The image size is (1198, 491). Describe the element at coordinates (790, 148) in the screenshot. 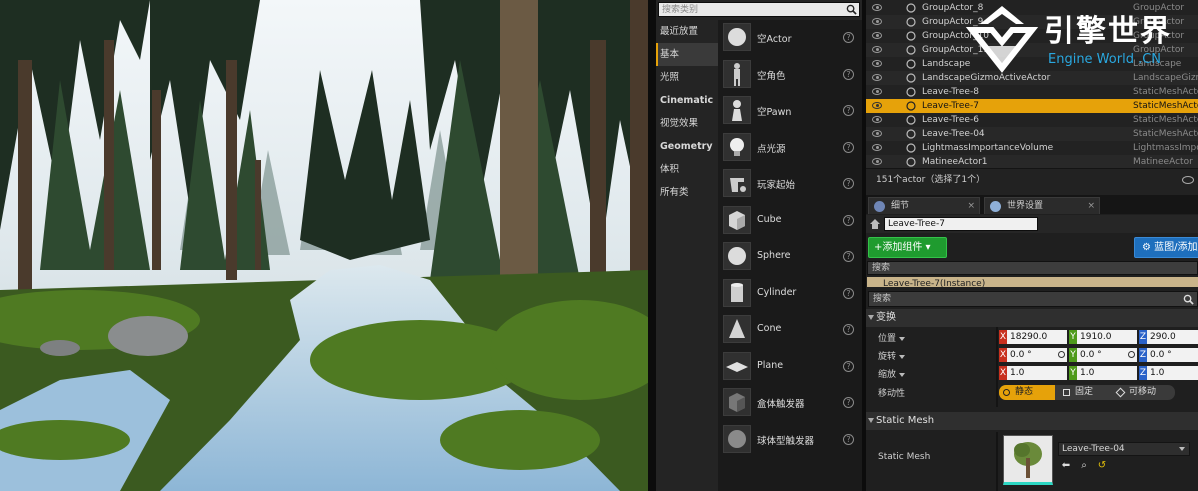

I see `actor-item: 点光源?` at that location.